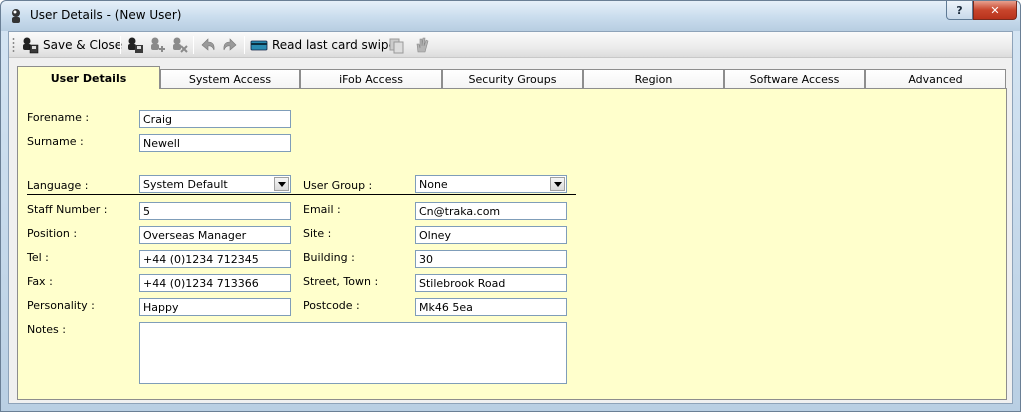 The height and width of the screenshot is (412, 1021). What do you see at coordinates (16, 16) in the screenshot?
I see `app-icon` at bounding box center [16, 16].